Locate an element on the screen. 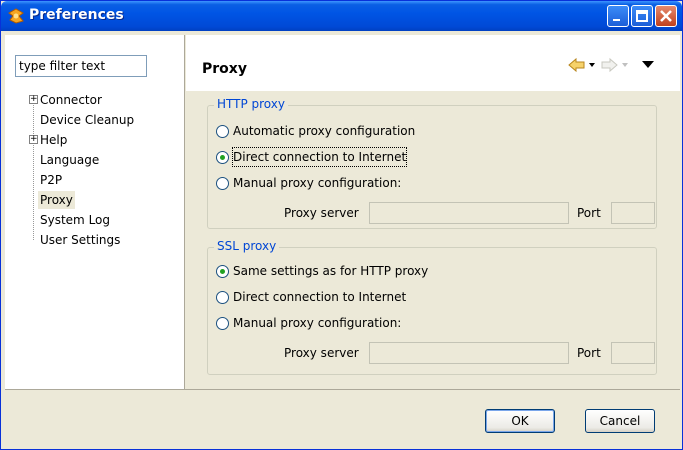 This screenshot has width=683, height=450. ok-button: OK is located at coordinates (520, 421).